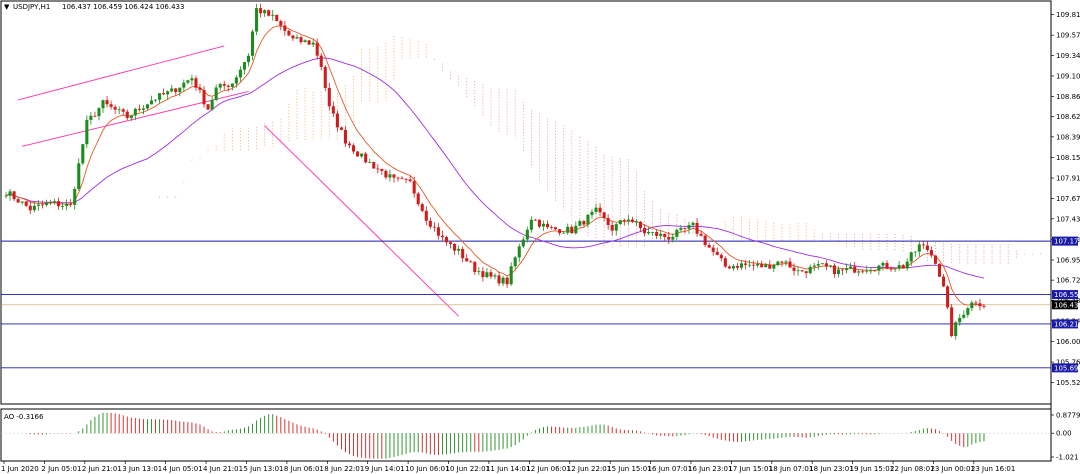 Image resolution: width=1080 pixels, height=474 pixels. What do you see at coordinates (629, 469) in the screenshot?
I see `time-tick-label: 15 Jun 15:01` at bounding box center [629, 469].